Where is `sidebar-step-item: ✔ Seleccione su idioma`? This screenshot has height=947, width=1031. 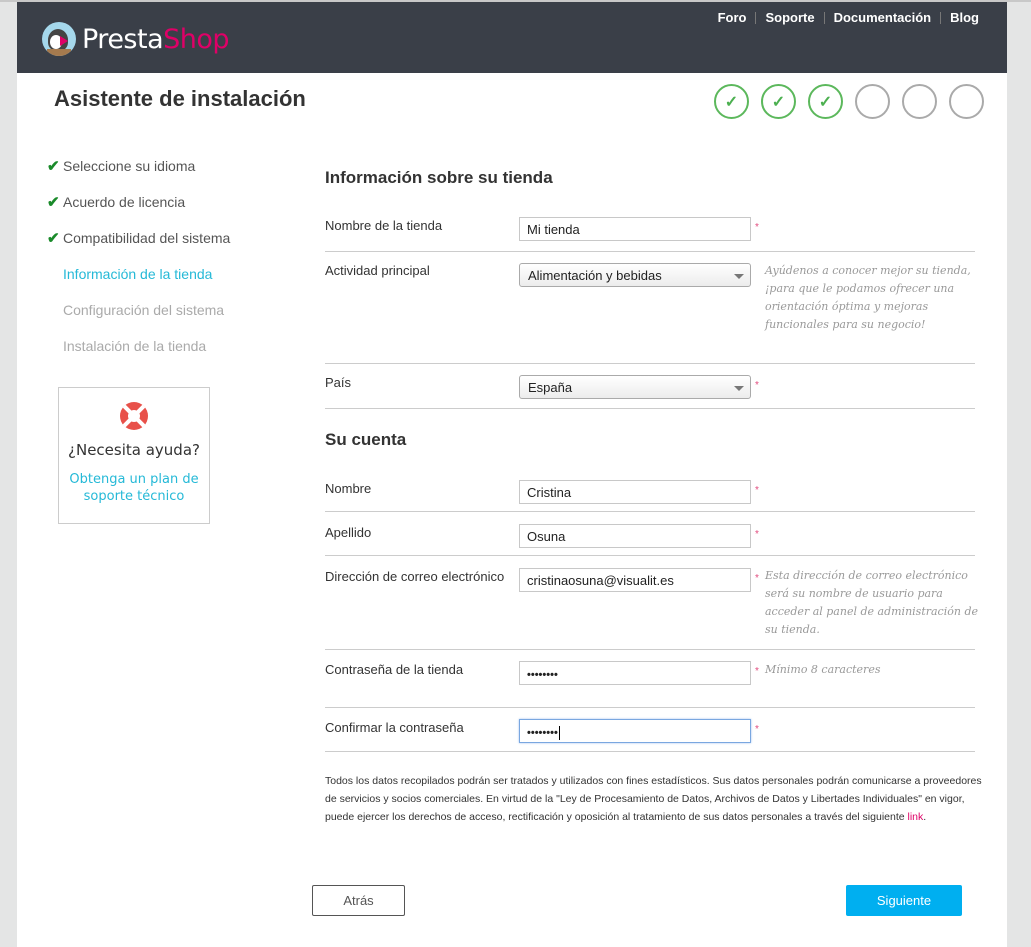
sidebar-step-item: ✔ Seleccione su idioma is located at coordinates (167, 166).